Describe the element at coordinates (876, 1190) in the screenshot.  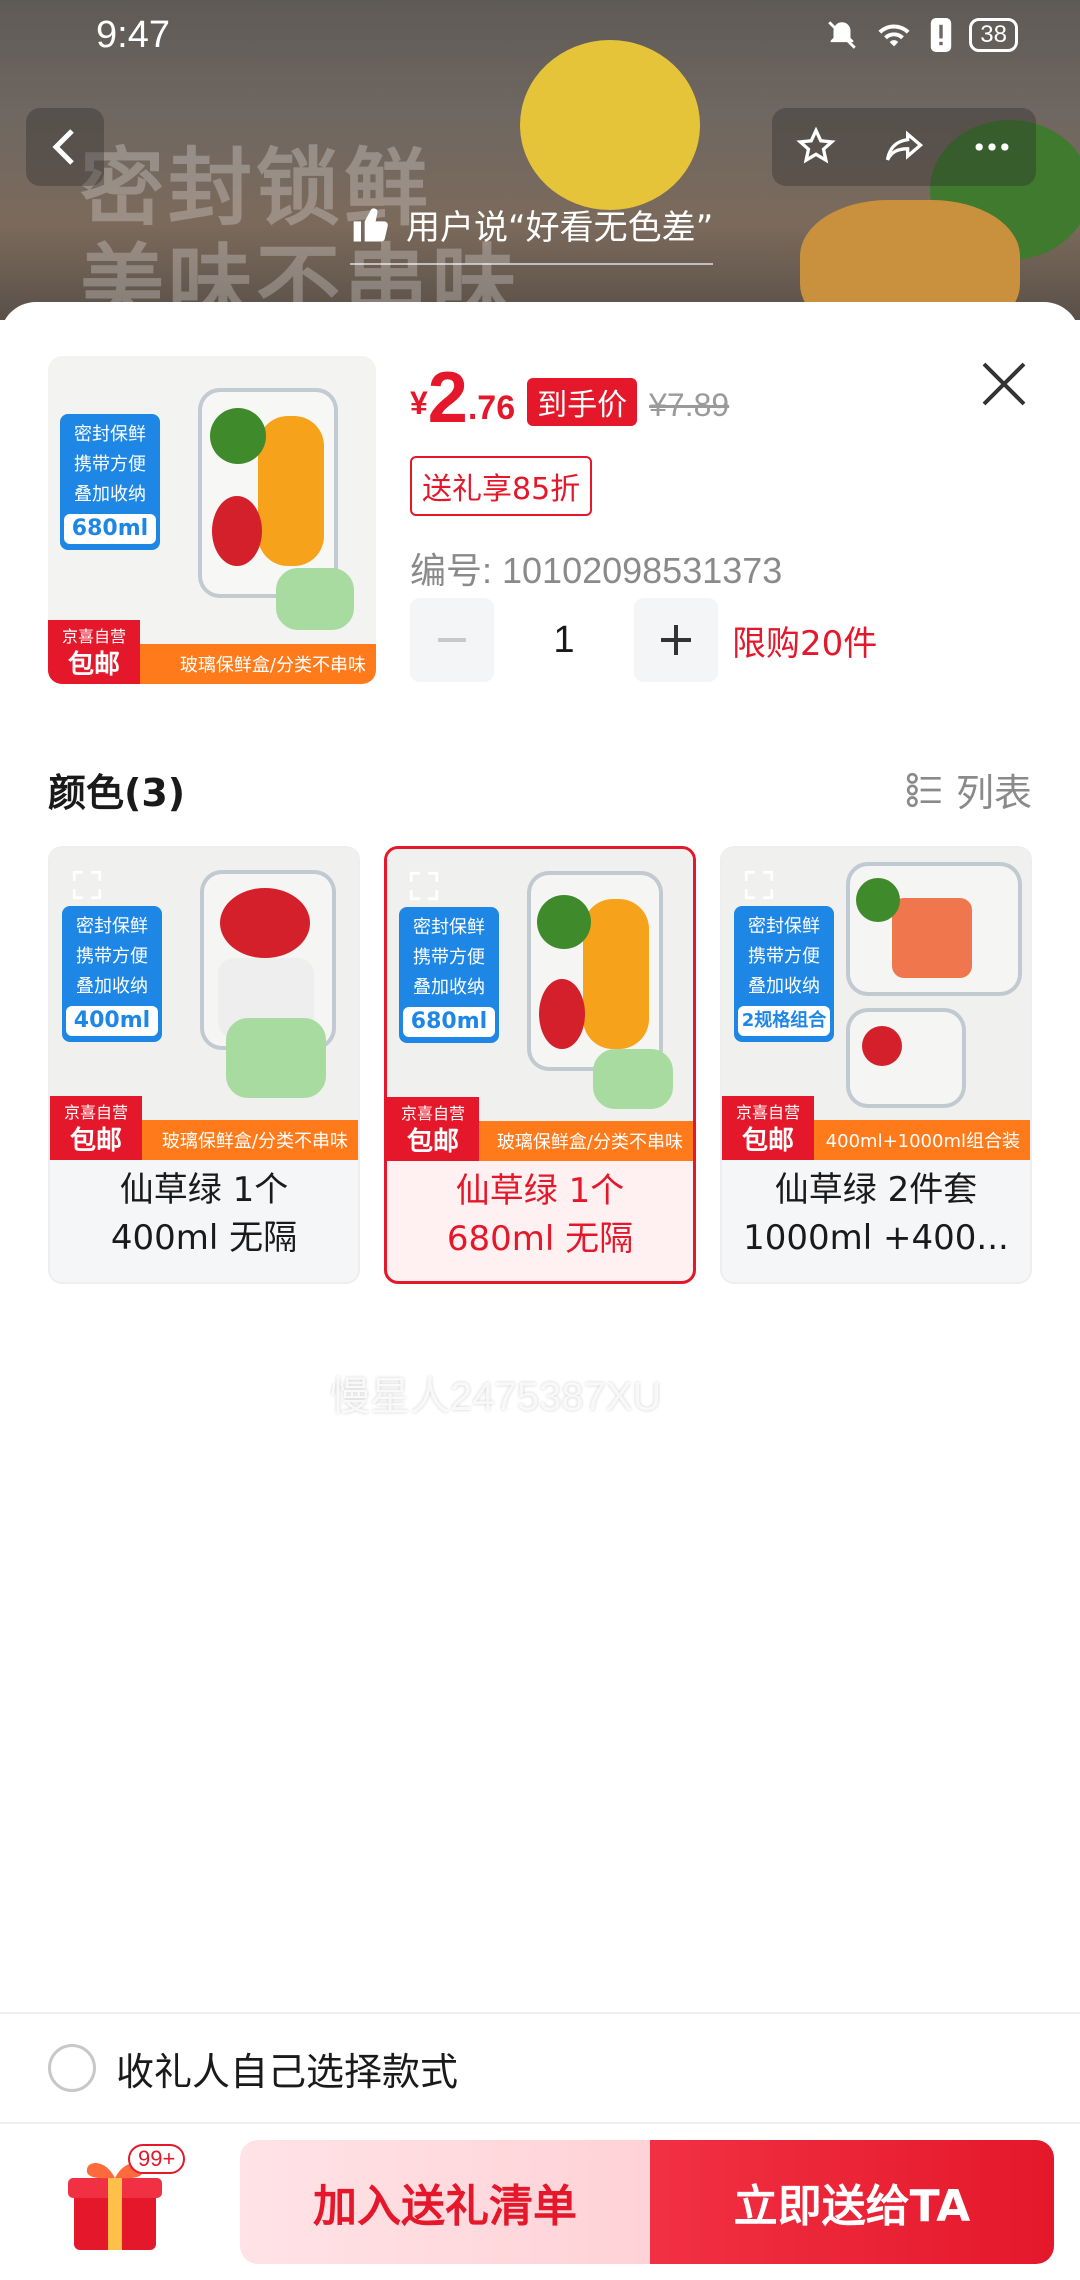
I see `option-label-line: 仙草绿 2件套` at that location.